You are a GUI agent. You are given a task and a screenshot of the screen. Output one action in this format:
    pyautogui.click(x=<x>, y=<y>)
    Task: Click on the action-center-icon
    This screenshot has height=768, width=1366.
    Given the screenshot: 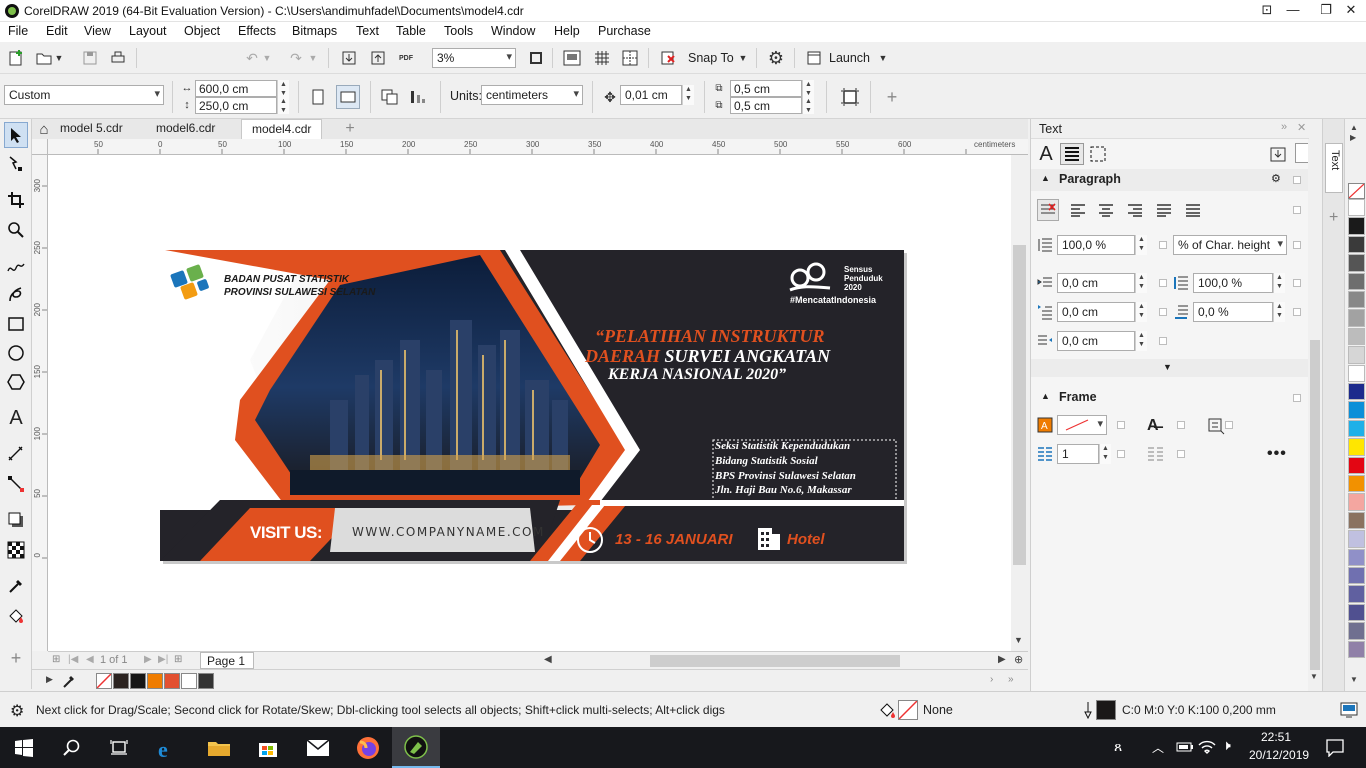 What is the action you would take?
    pyautogui.click(x=1335, y=748)
    